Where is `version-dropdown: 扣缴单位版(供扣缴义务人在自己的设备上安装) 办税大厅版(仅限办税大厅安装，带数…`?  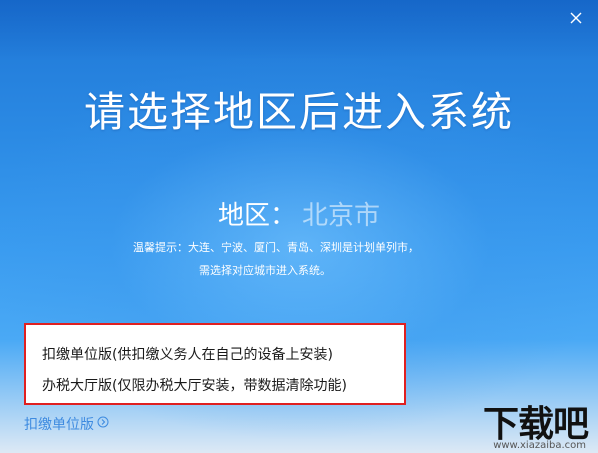 version-dropdown: 扣缴单位版(供扣缴义务人在自己的设备上安装) 办税大厅版(仅限办税大厅安装，带数… is located at coordinates (215, 364).